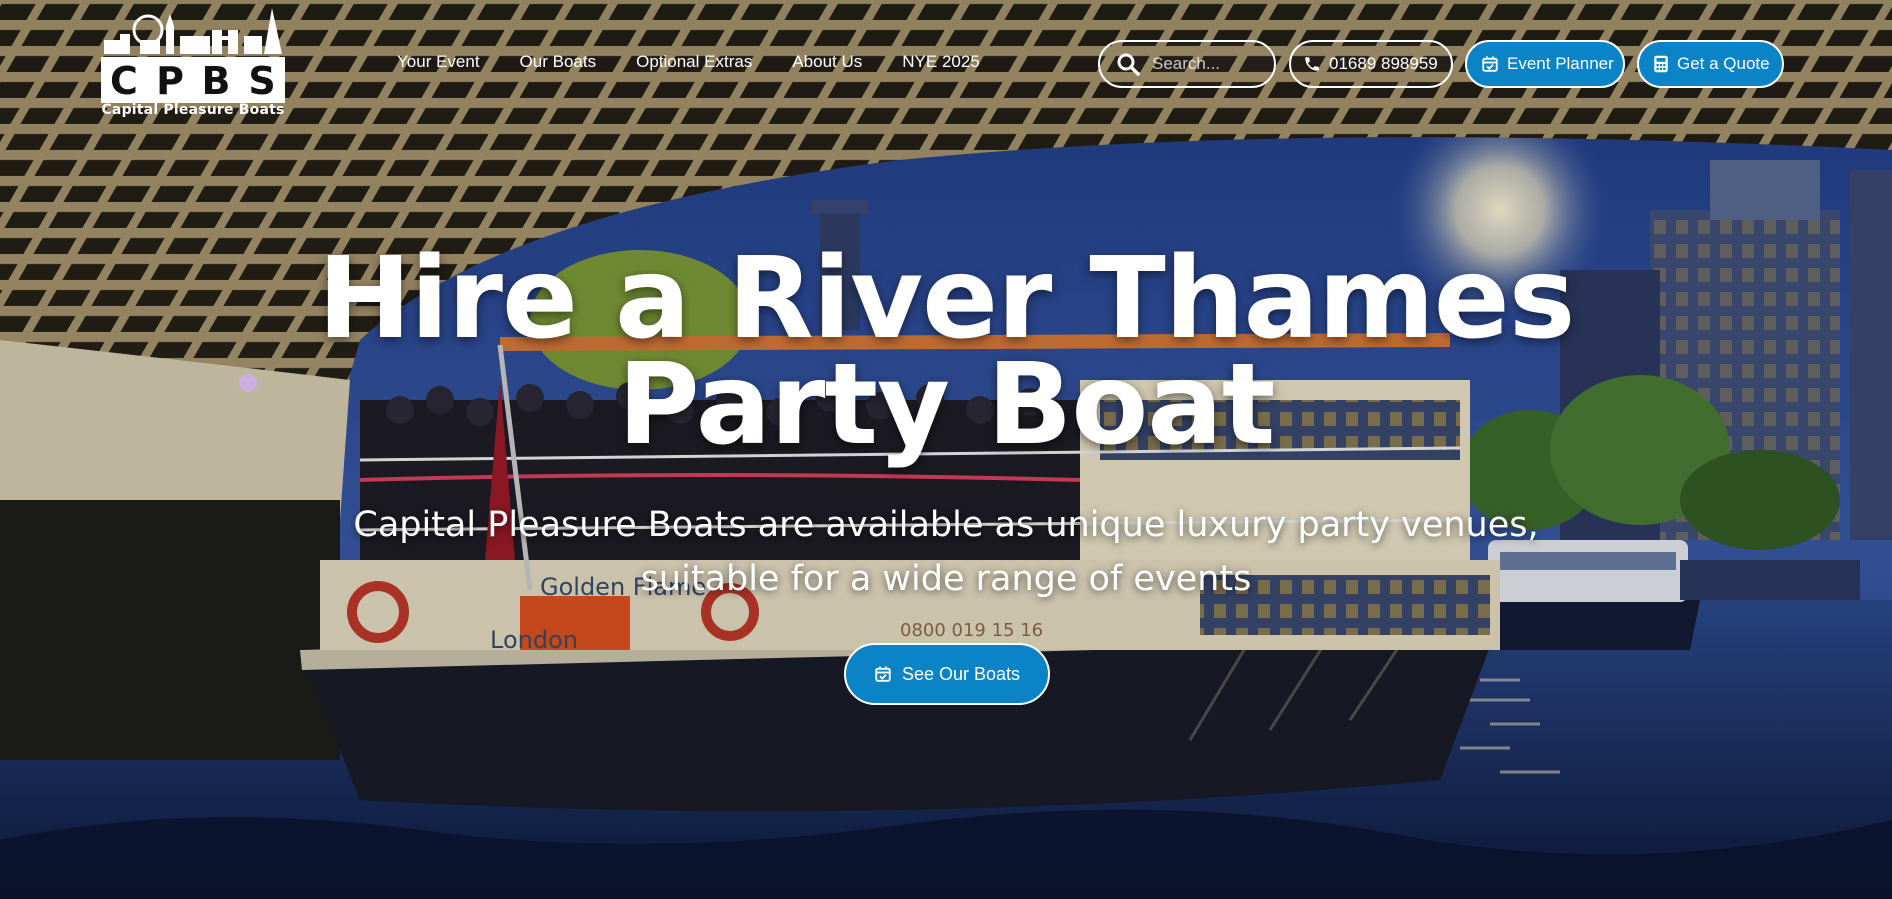 The width and height of the screenshot is (1892, 899). I want to click on event-planner-label: Event Planner, so click(1560, 63).